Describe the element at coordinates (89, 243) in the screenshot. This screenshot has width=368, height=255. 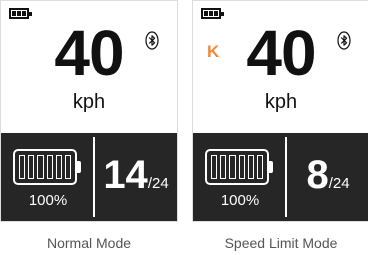
I see `caption-normal-mode: Normal Mode` at that location.